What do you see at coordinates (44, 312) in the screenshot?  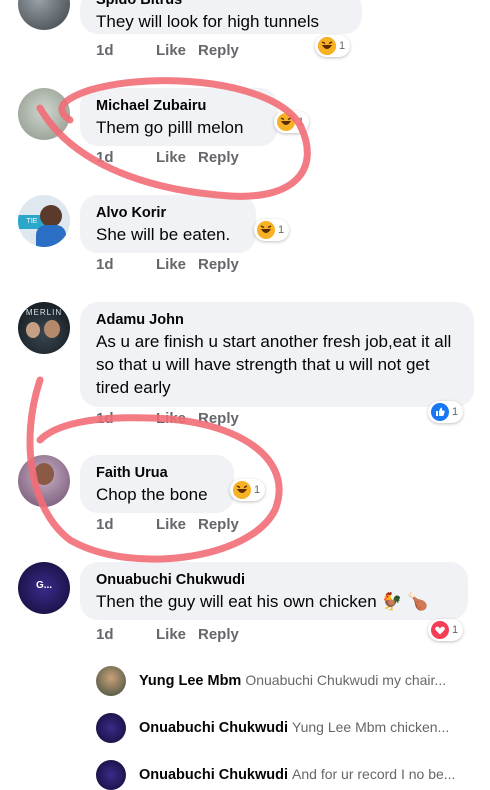 I see `avatar-label: MERLIN` at bounding box center [44, 312].